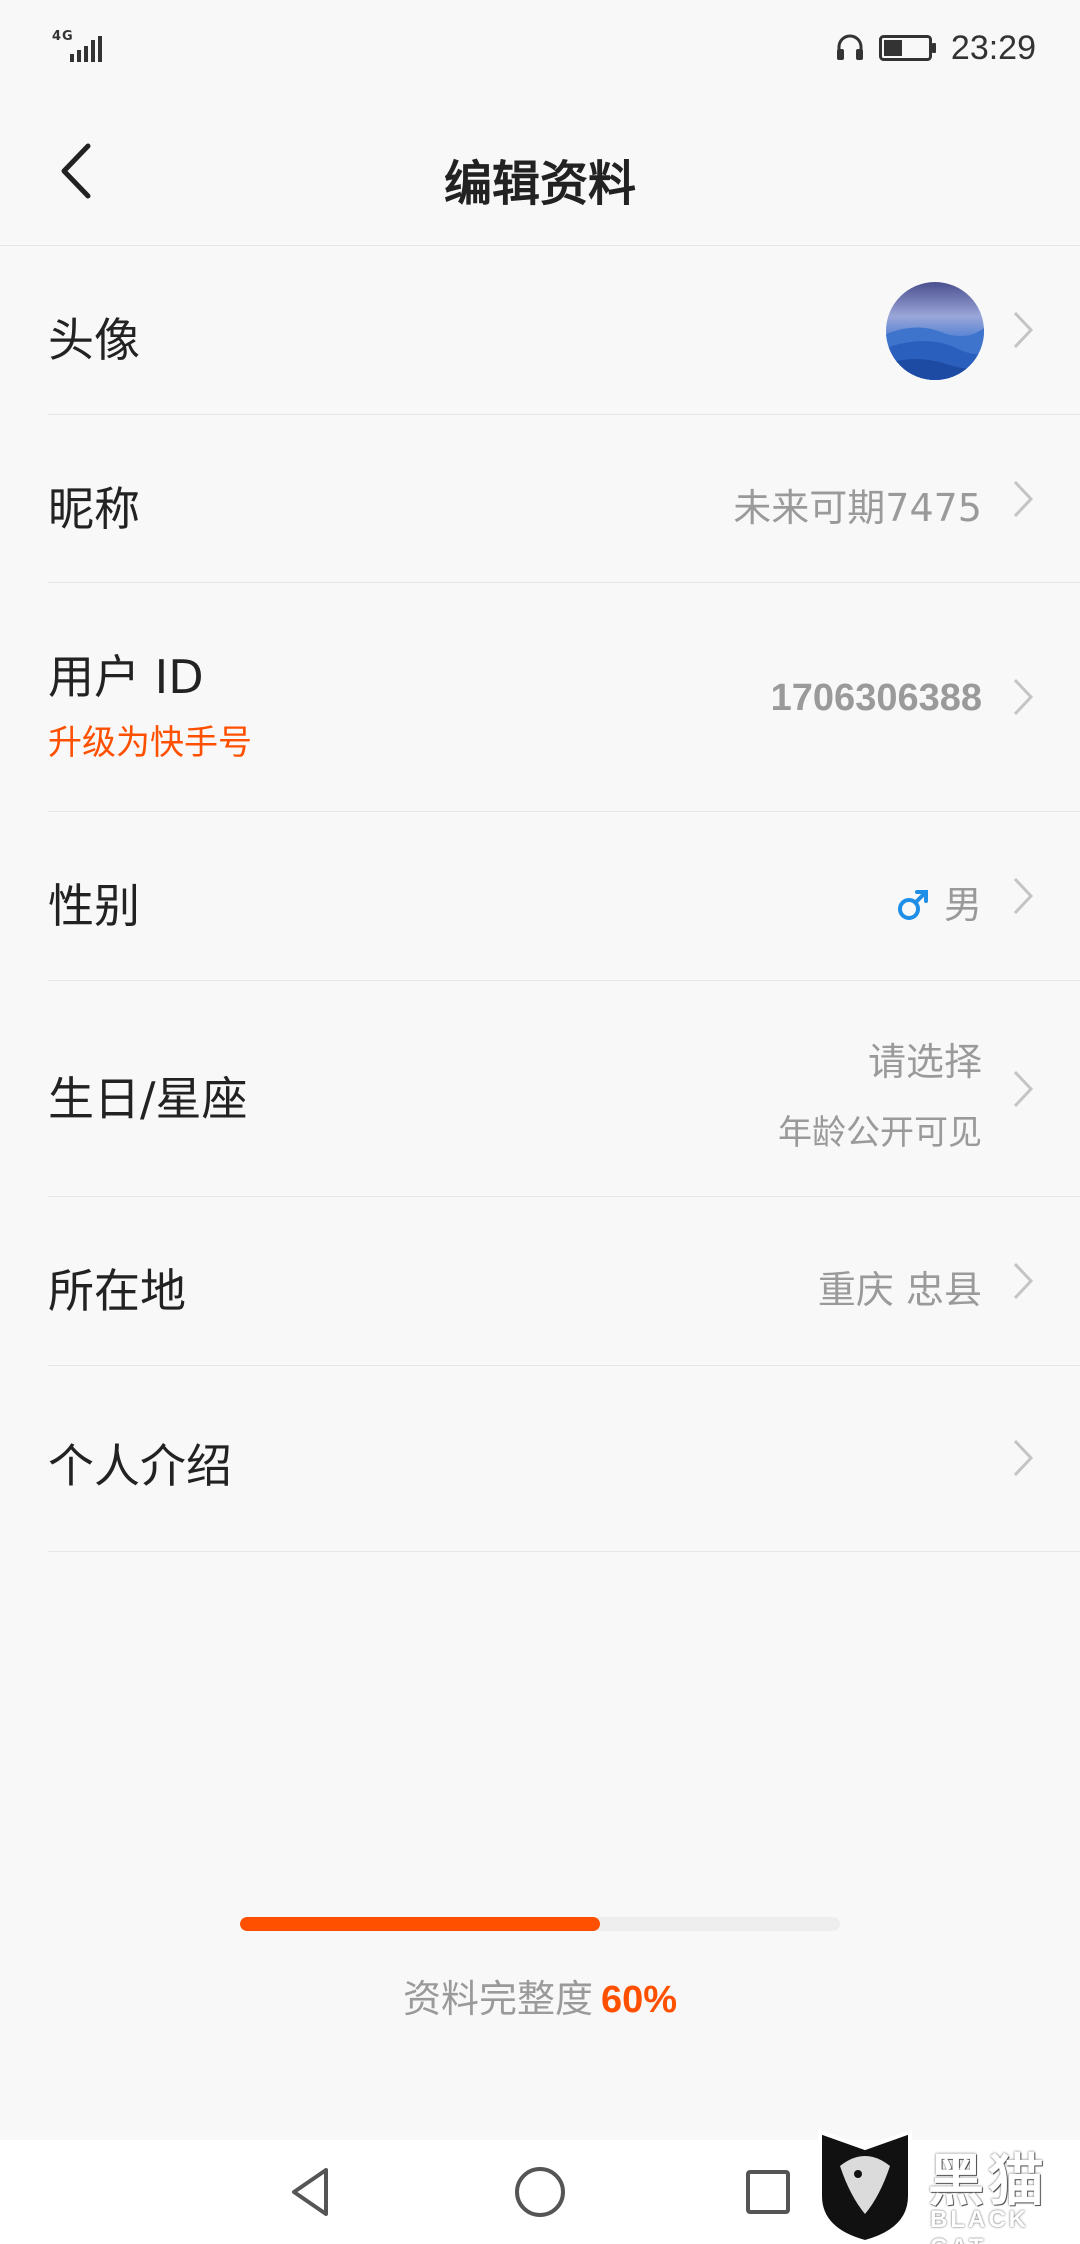 The image size is (1080, 2244). Describe the element at coordinates (988, 2181) in the screenshot. I see `watermark-text-cn: 黑猫` at that location.